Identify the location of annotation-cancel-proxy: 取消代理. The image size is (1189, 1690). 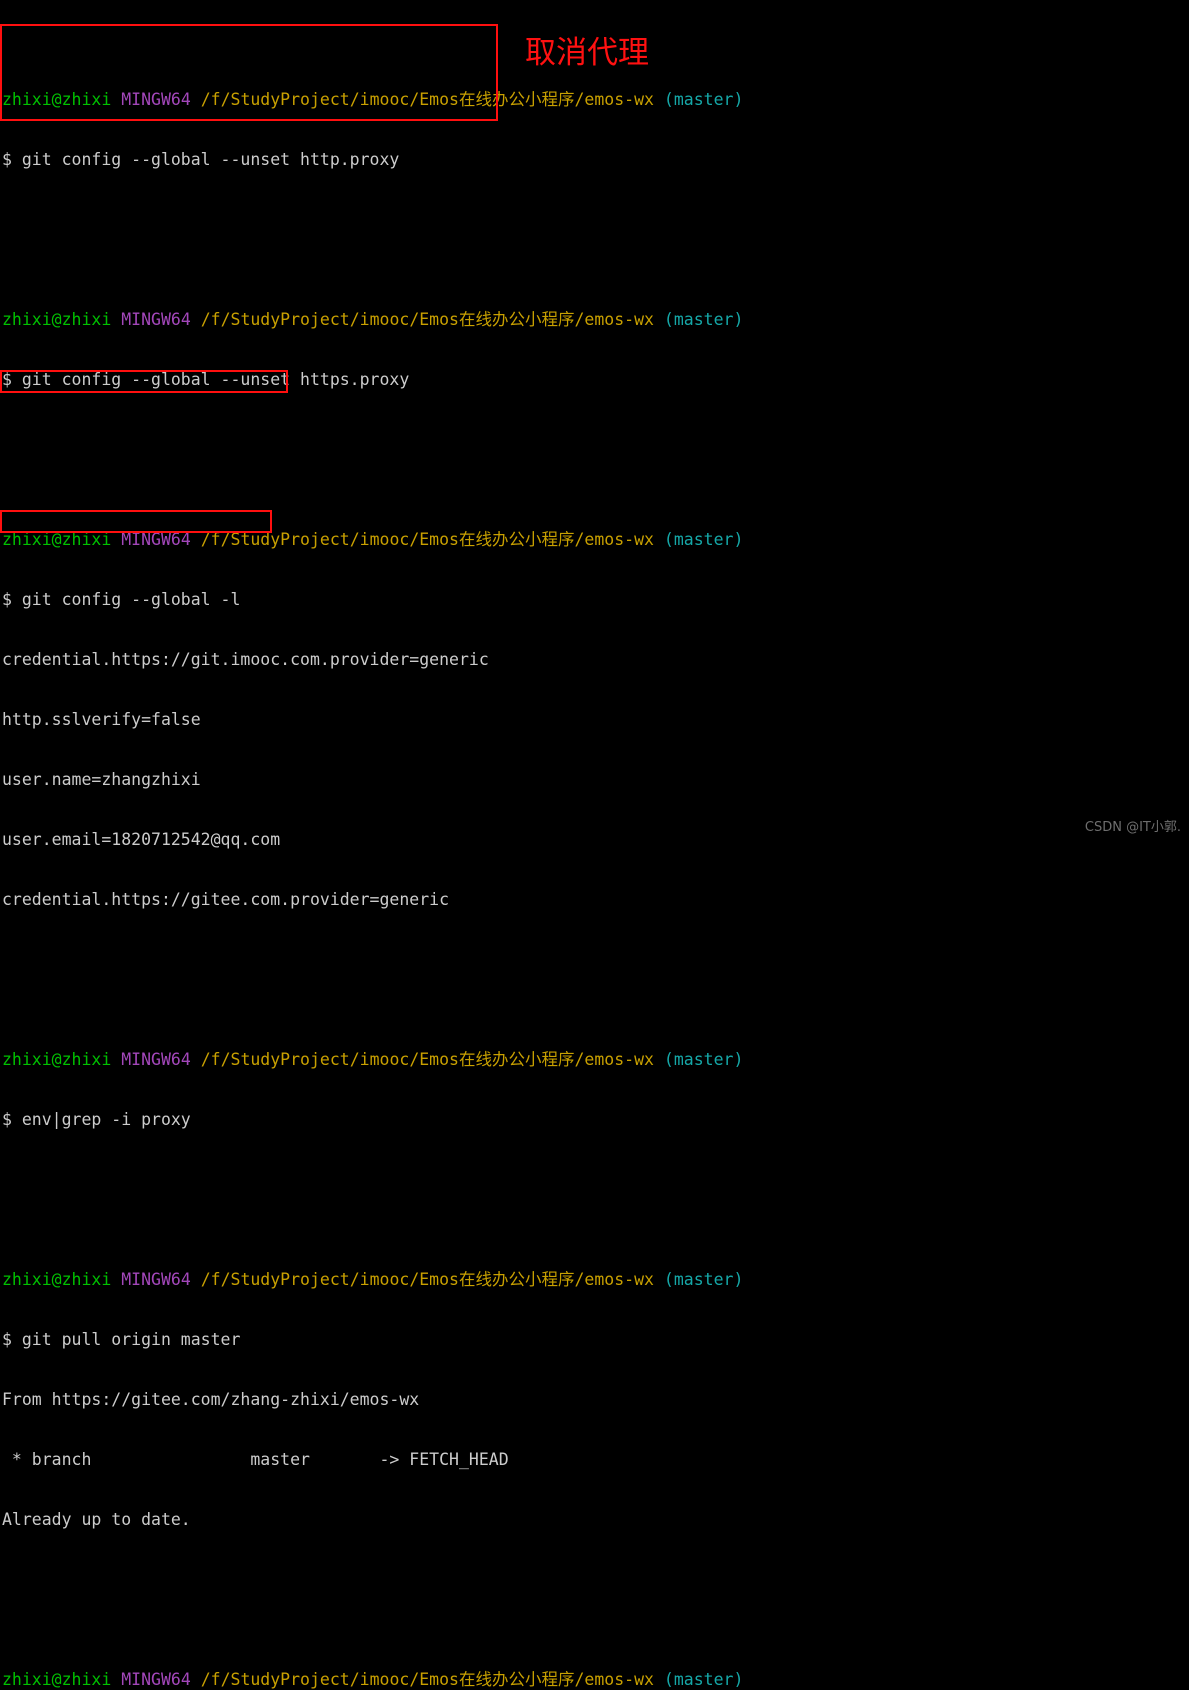
(587, 53).